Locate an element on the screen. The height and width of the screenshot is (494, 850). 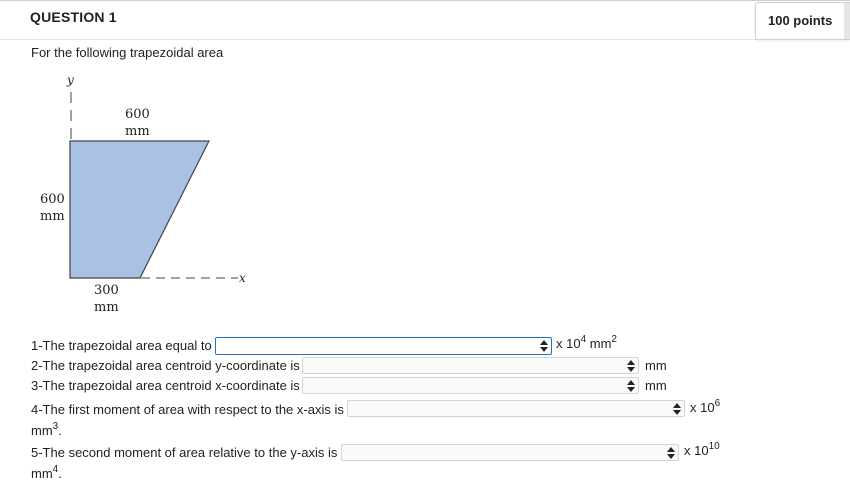
bottom-dimension-unit: mm is located at coordinates (106, 307).